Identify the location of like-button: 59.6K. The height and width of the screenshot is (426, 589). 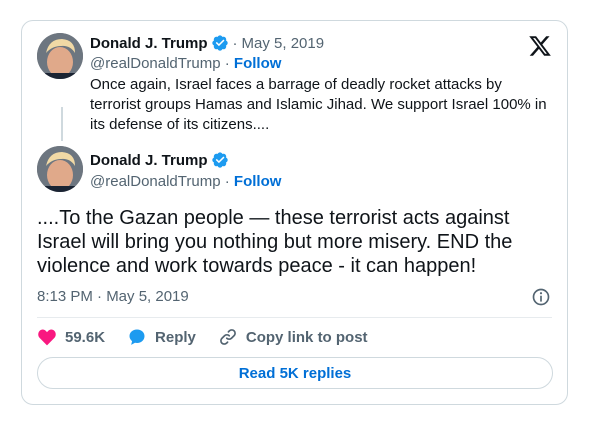
(71, 337).